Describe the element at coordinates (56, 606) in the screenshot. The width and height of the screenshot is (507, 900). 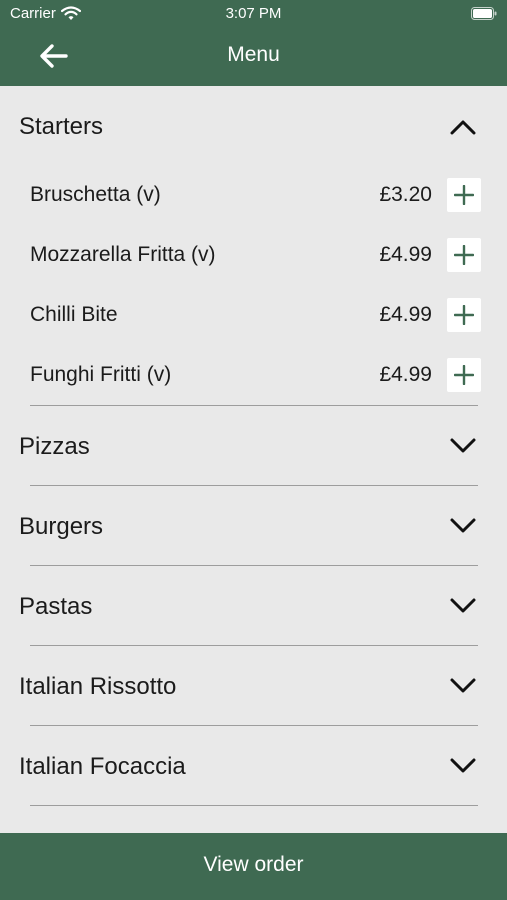
I see `section-title: Pastas` at that location.